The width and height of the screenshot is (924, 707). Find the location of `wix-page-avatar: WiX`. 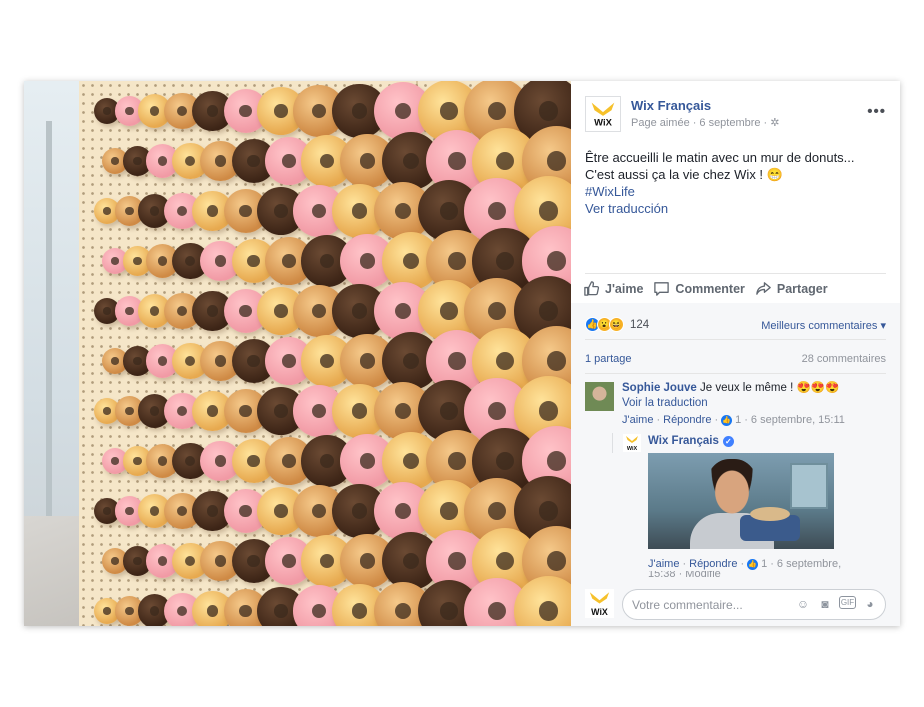

wix-page-avatar: WiX is located at coordinates (603, 114).